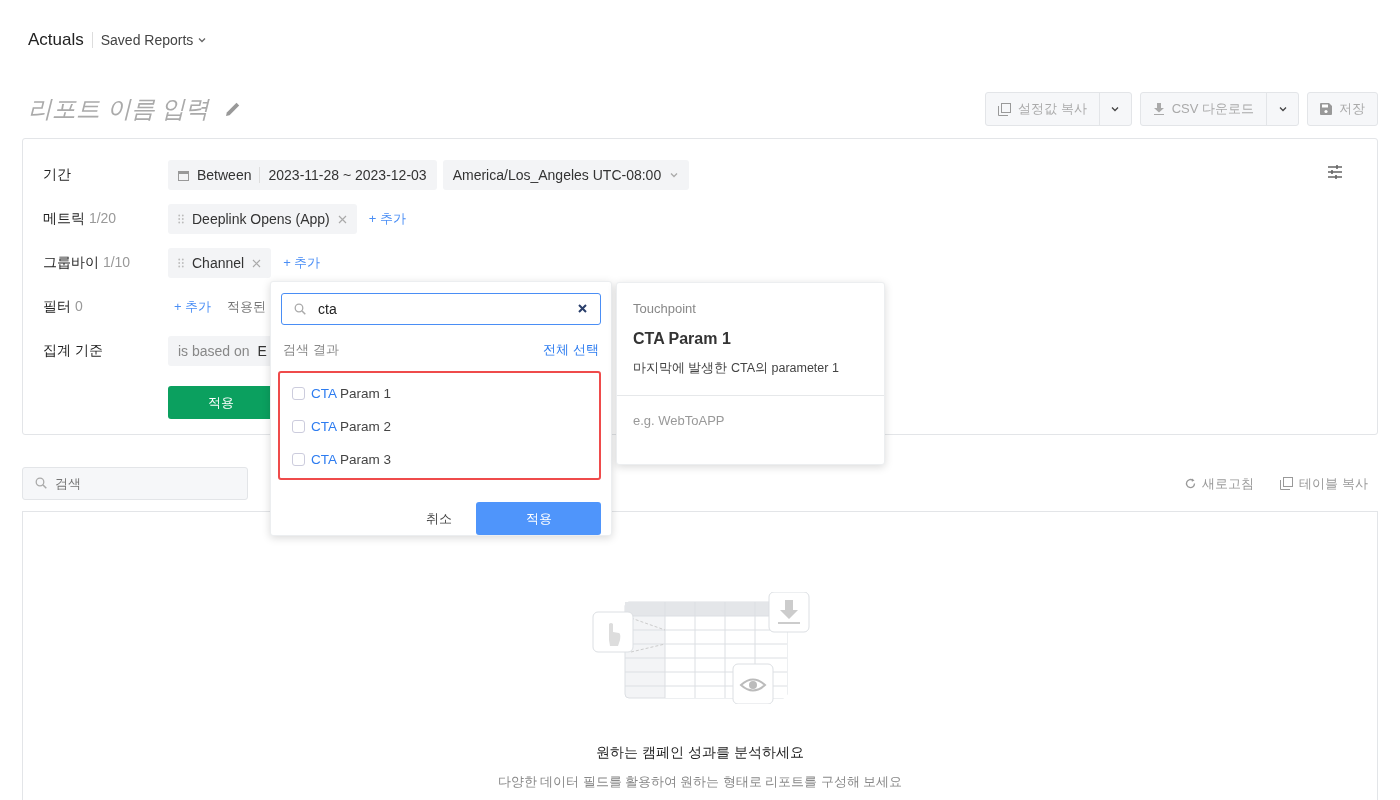  What do you see at coordinates (73, 351) in the screenshot?
I see `row-label: 집계 기준` at bounding box center [73, 351].